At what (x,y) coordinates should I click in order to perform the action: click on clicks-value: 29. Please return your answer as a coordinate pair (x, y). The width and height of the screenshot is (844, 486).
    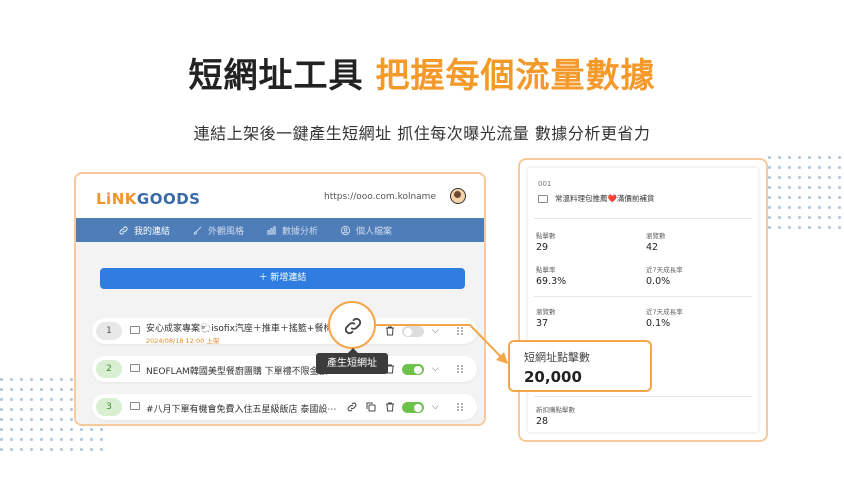
    Looking at the image, I should click on (542, 247).